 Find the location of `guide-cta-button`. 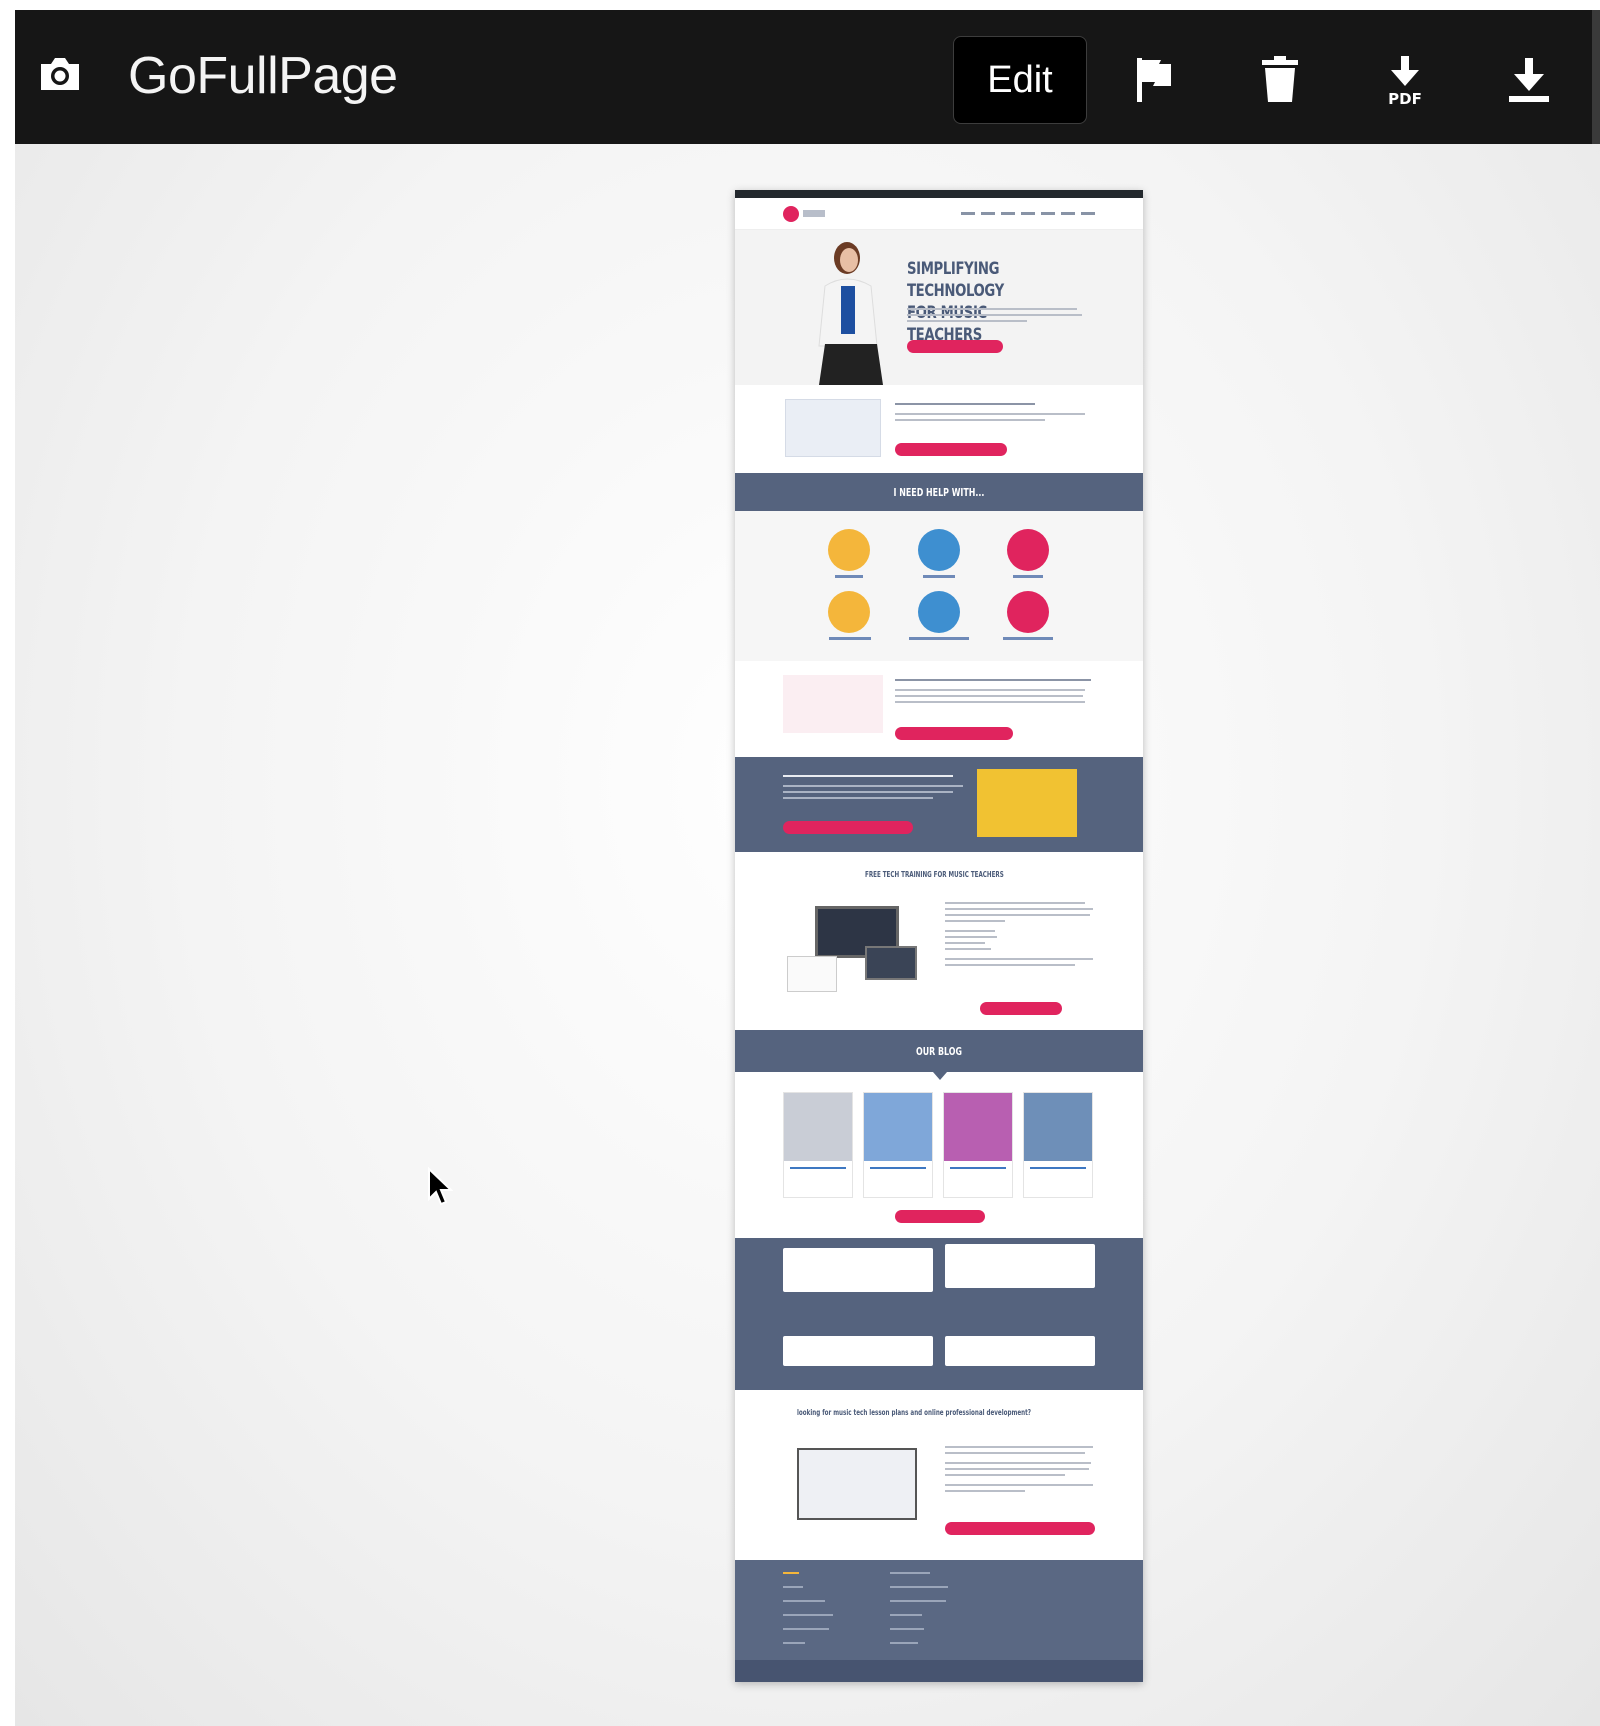

guide-cta-button is located at coordinates (848, 827).